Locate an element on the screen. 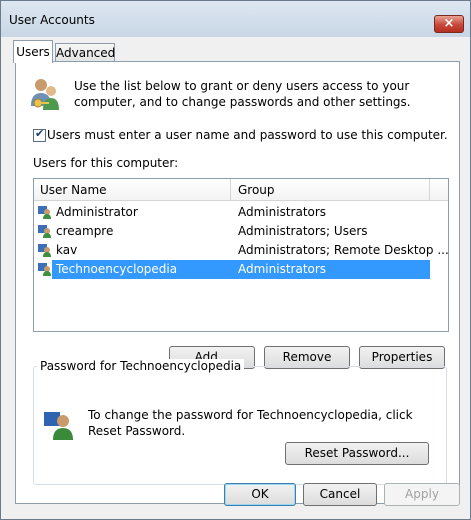 Image resolution: width=471 pixels, height=520 pixels. user-password-icon is located at coordinates (58, 426).